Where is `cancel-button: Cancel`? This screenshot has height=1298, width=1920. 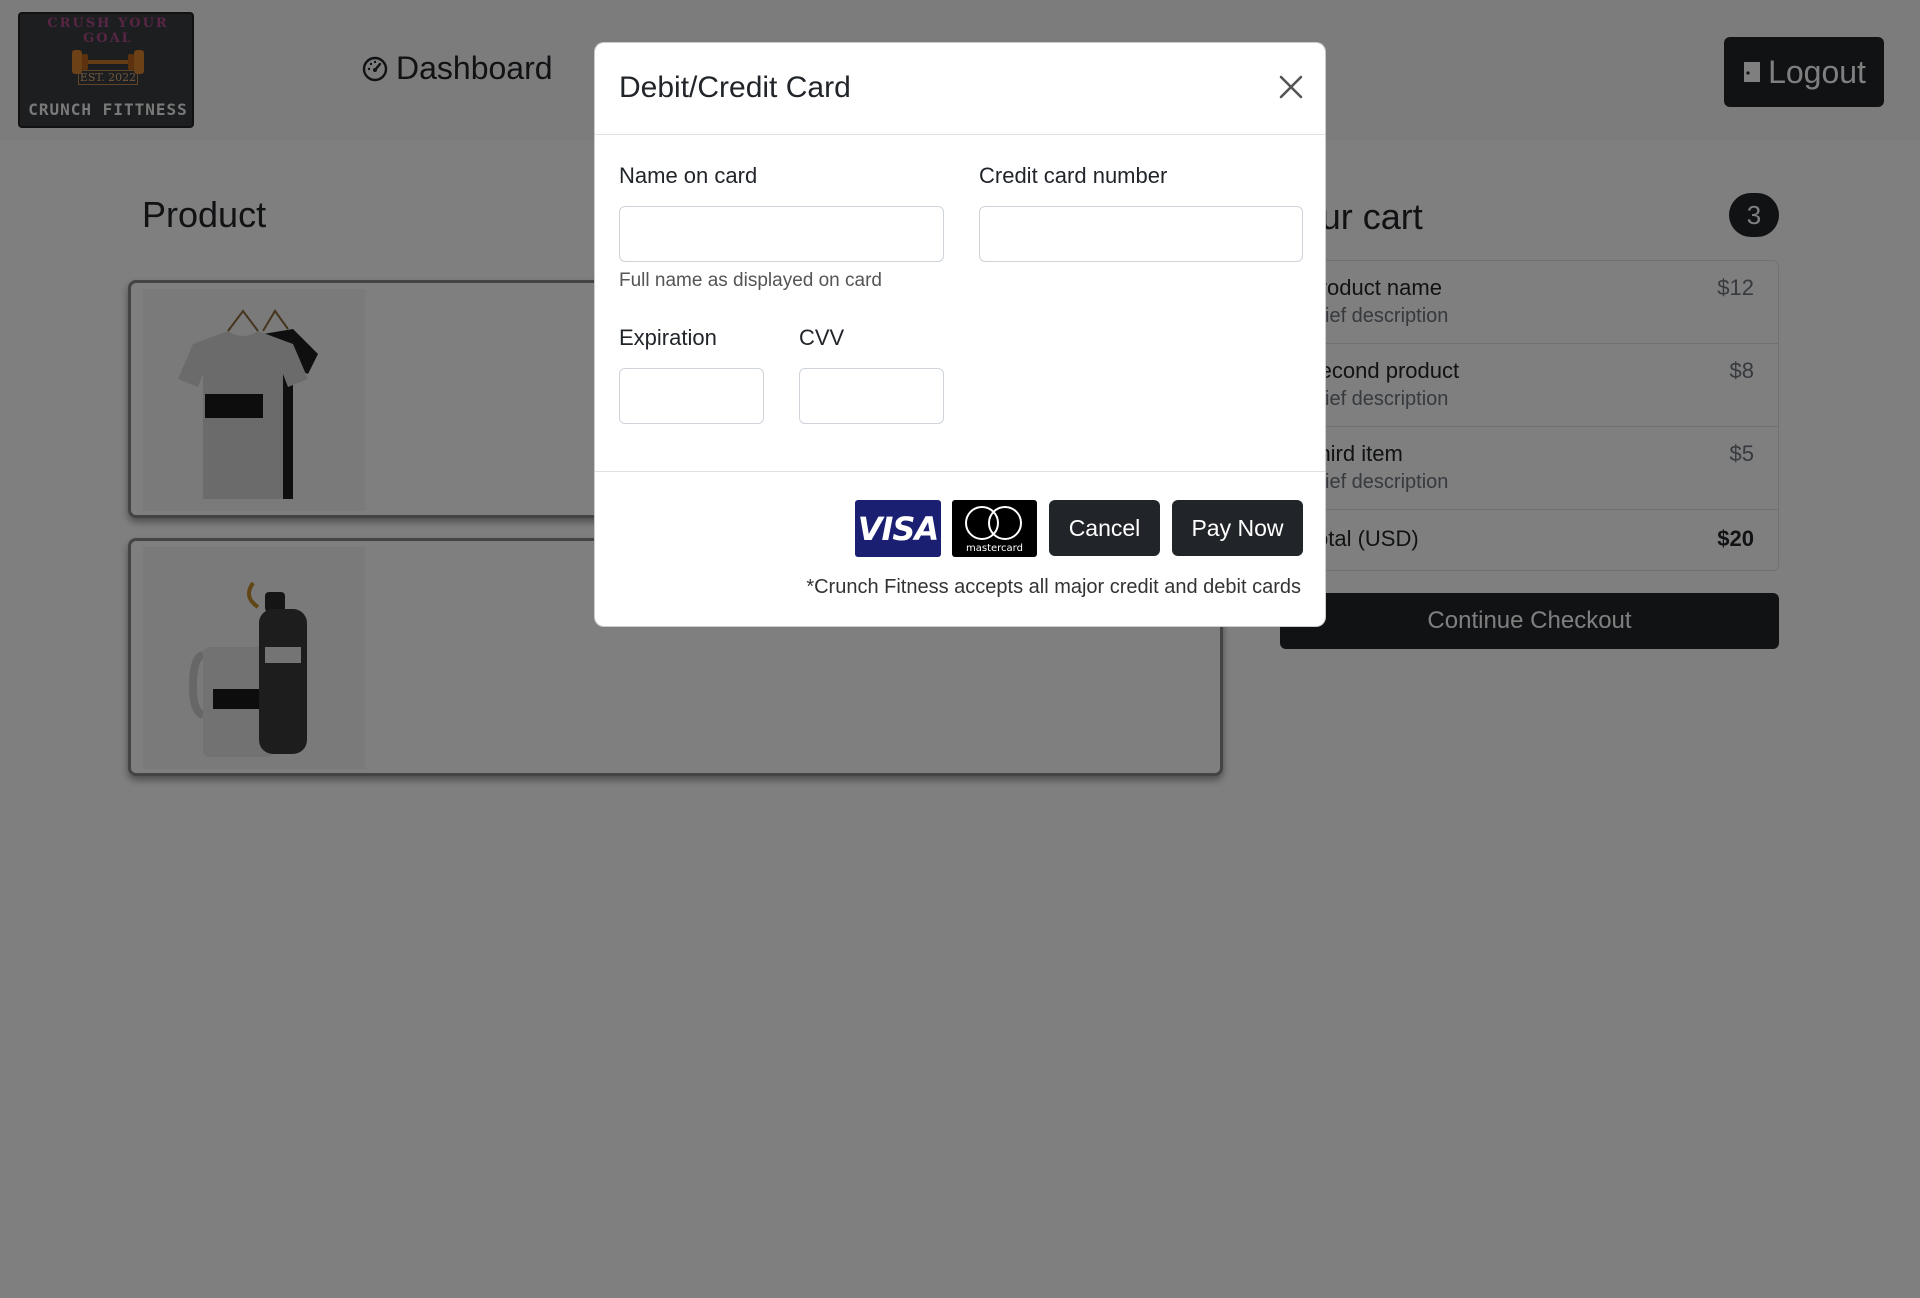 cancel-button: Cancel is located at coordinates (1104, 528).